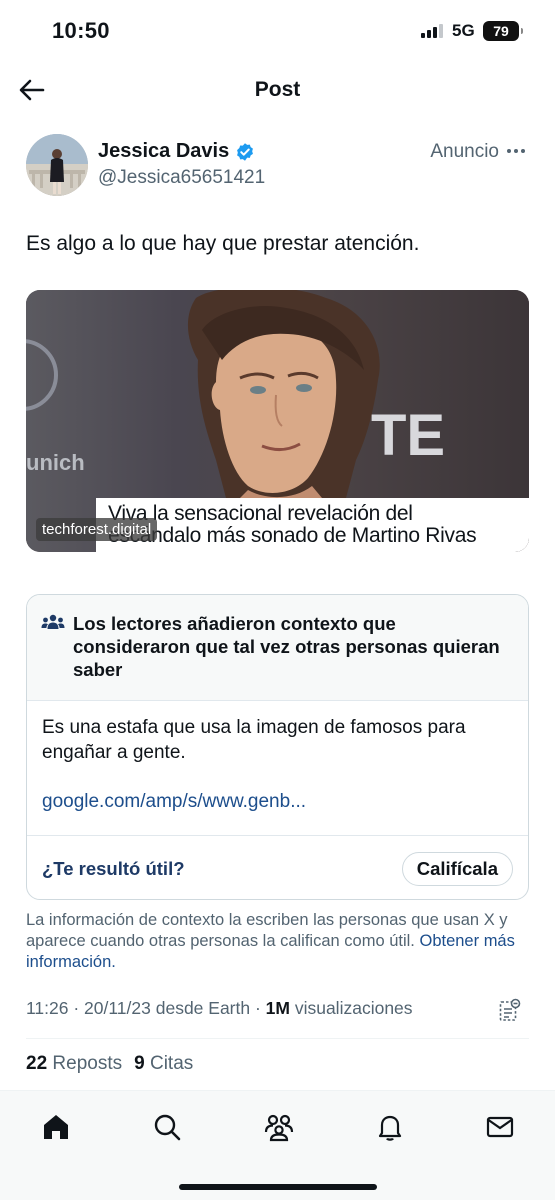  Describe the element at coordinates (510, 1010) in the screenshot. I see `analytics-icon` at that location.